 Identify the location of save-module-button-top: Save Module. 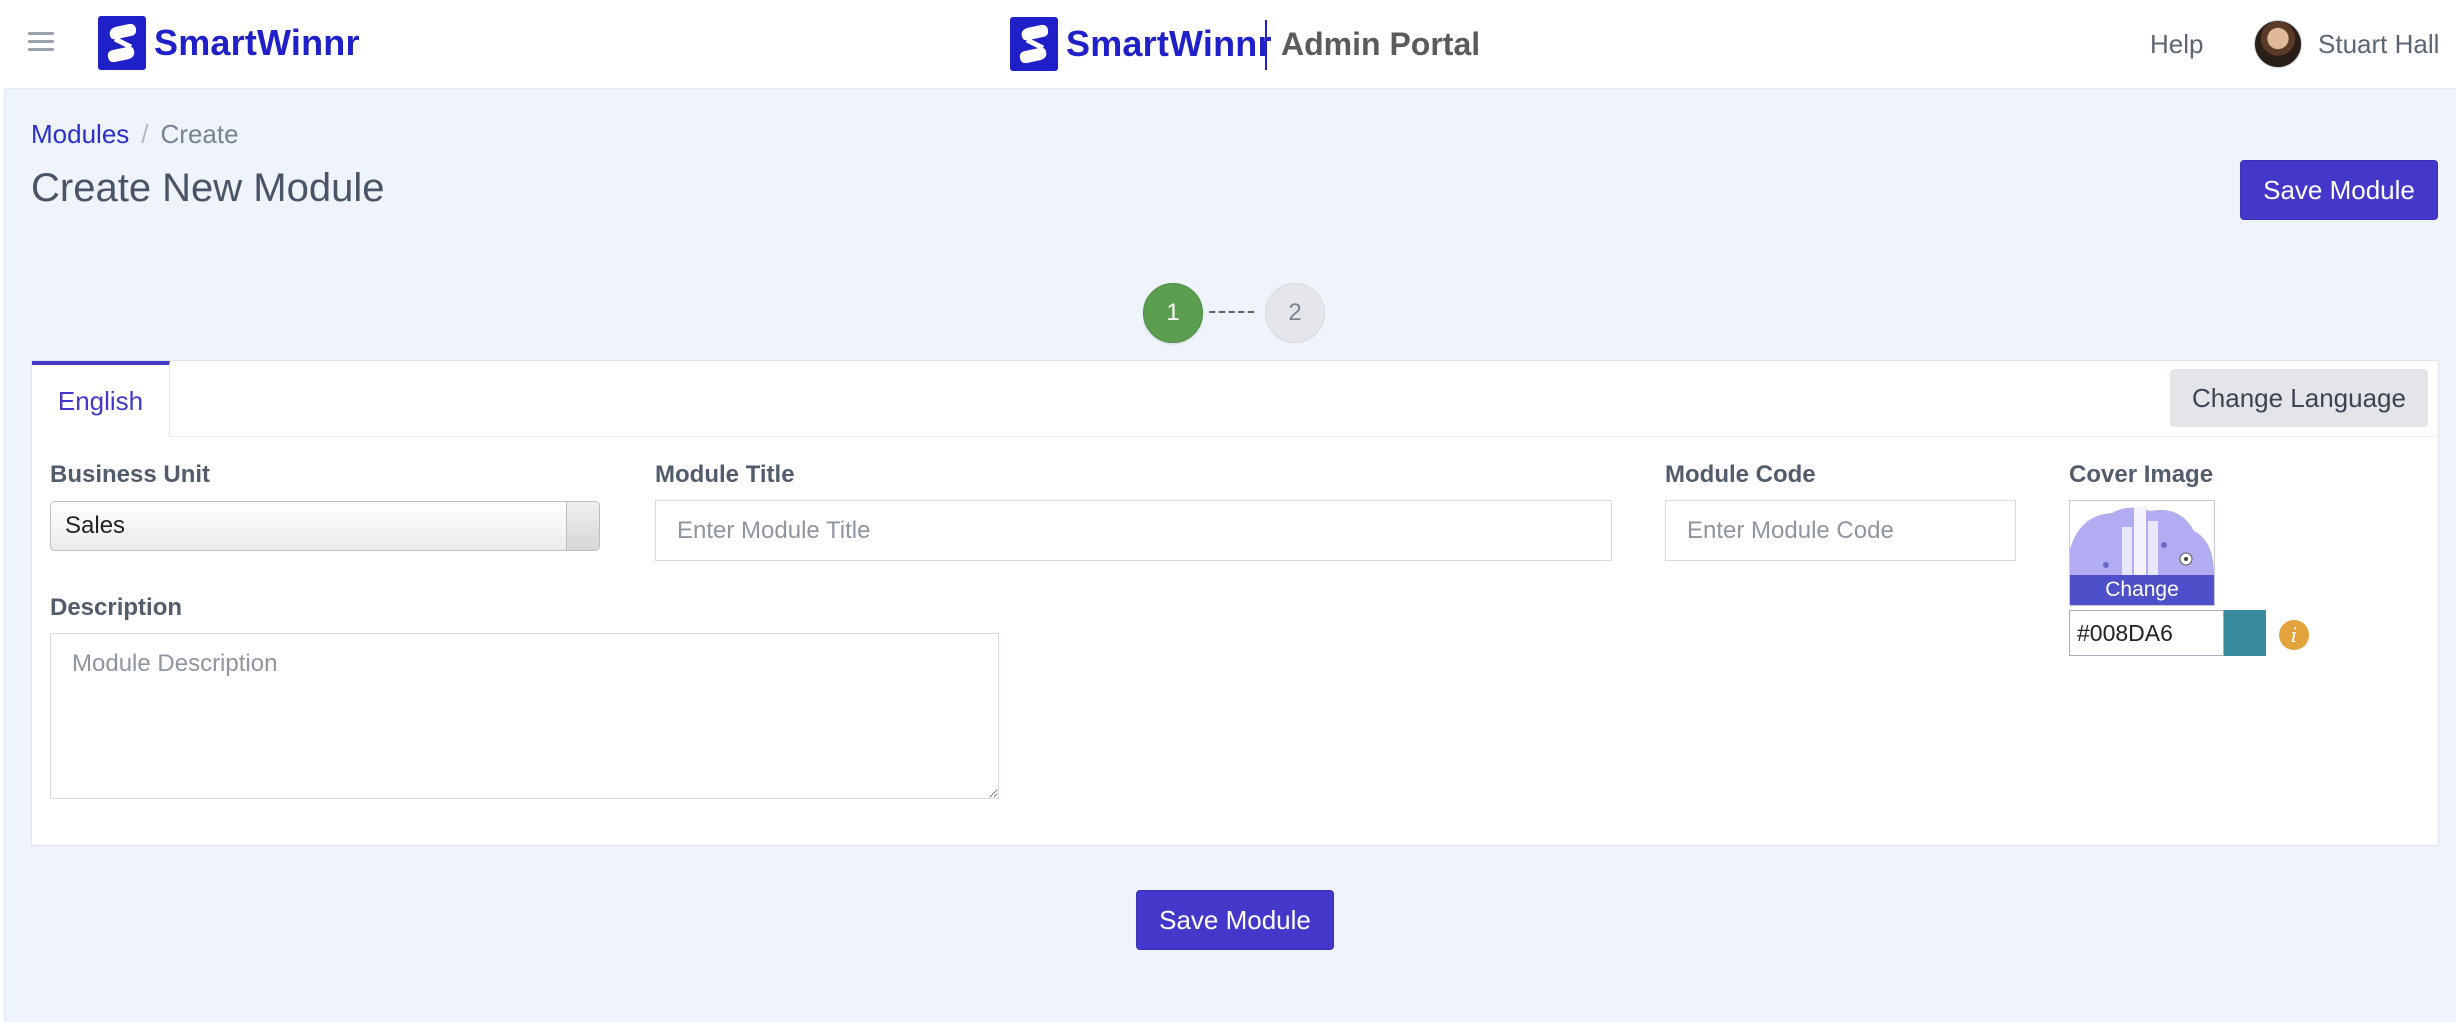
(2339, 190).